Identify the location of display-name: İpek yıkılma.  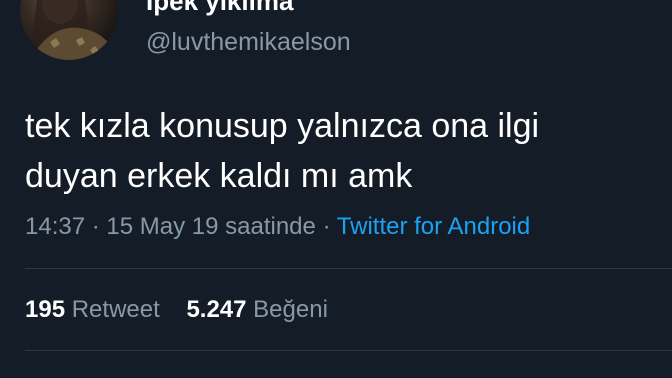
(219, 8).